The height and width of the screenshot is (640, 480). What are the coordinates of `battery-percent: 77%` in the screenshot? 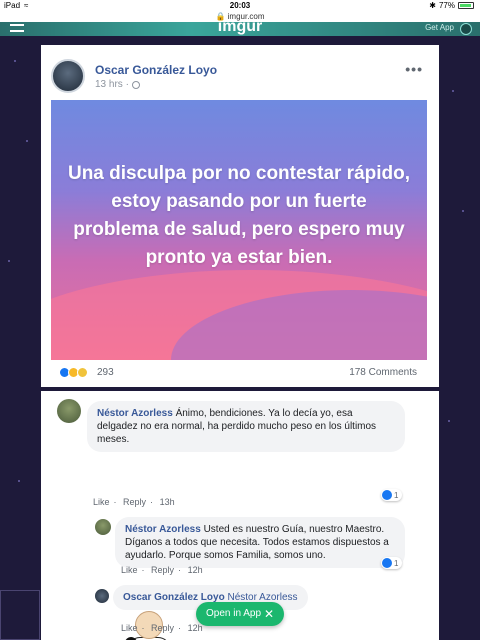 It's located at (446, 5).